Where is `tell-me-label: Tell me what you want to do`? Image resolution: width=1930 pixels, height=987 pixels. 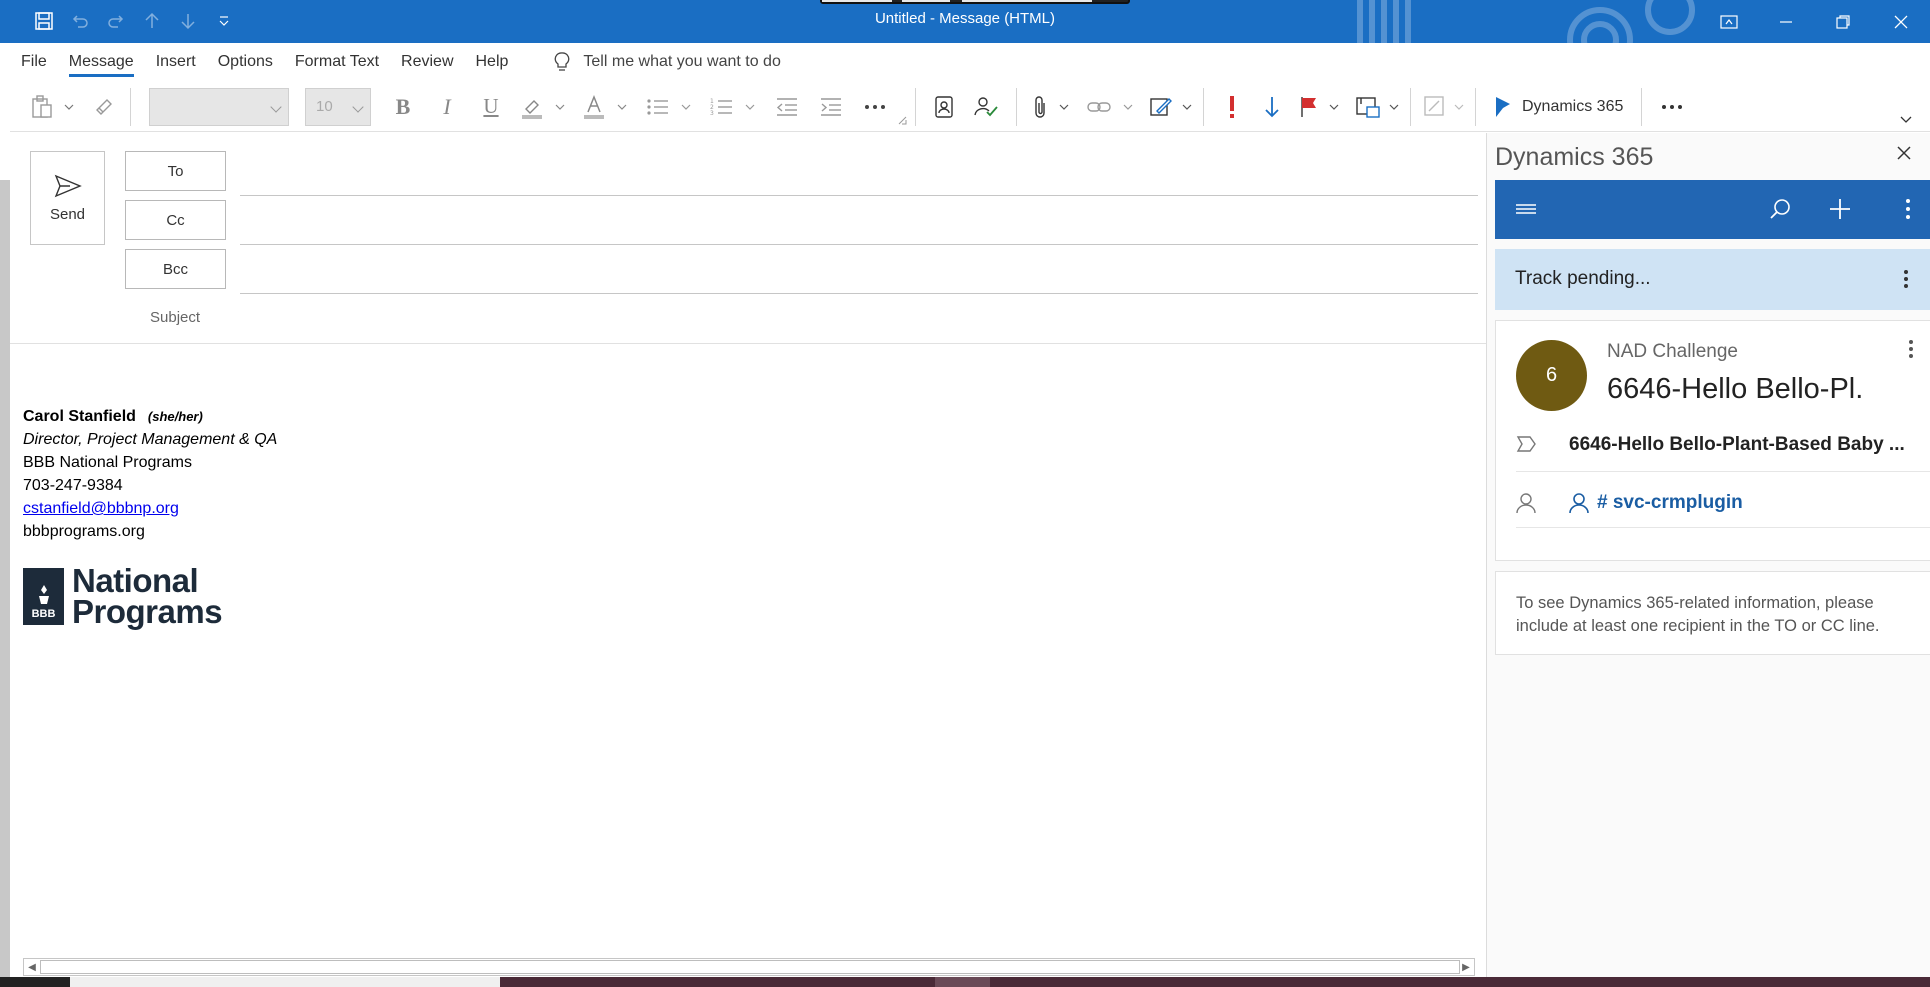 tell-me-label: Tell me what you want to do is located at coordinates (682, 61).